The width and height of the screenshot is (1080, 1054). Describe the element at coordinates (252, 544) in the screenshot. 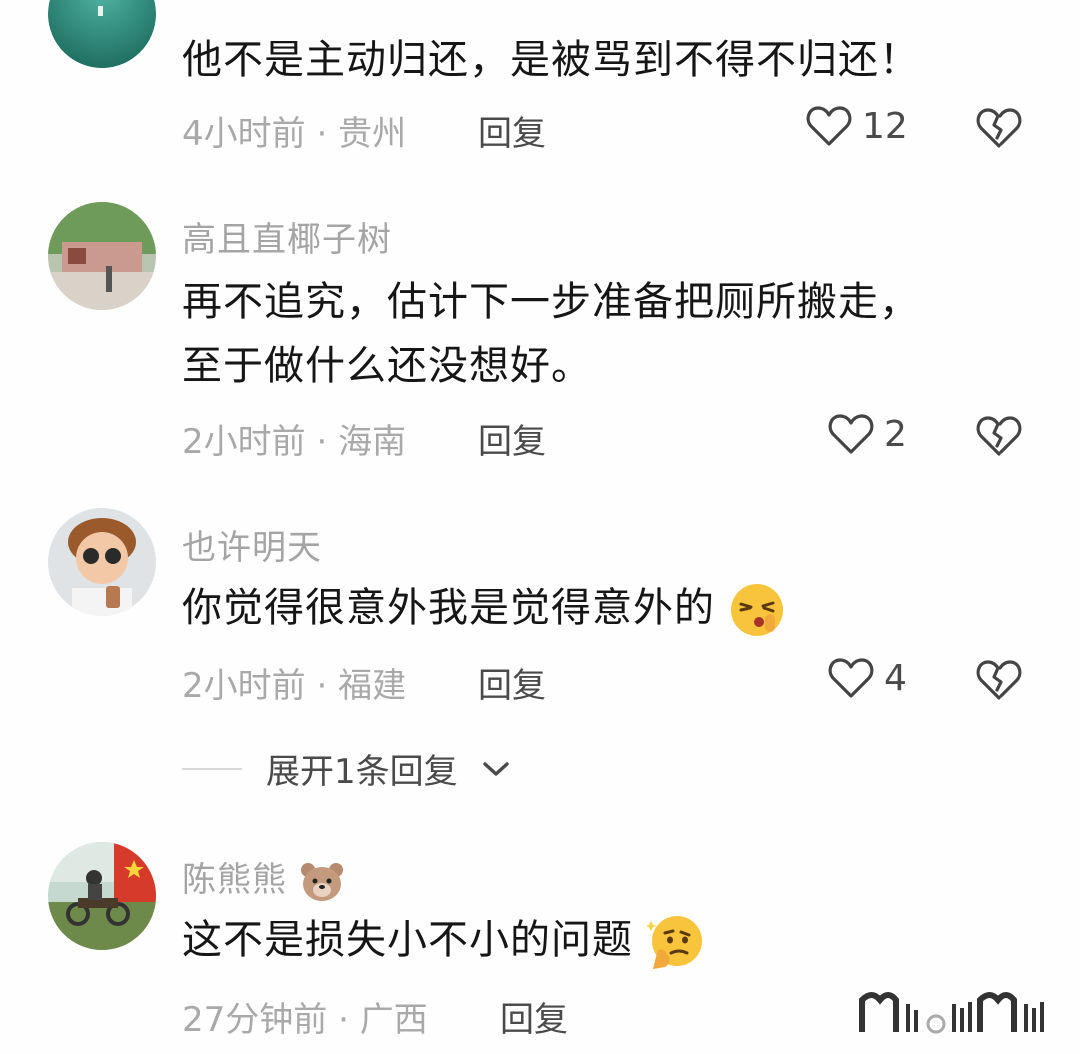

I see `comment-username: 也许明天` at that location.